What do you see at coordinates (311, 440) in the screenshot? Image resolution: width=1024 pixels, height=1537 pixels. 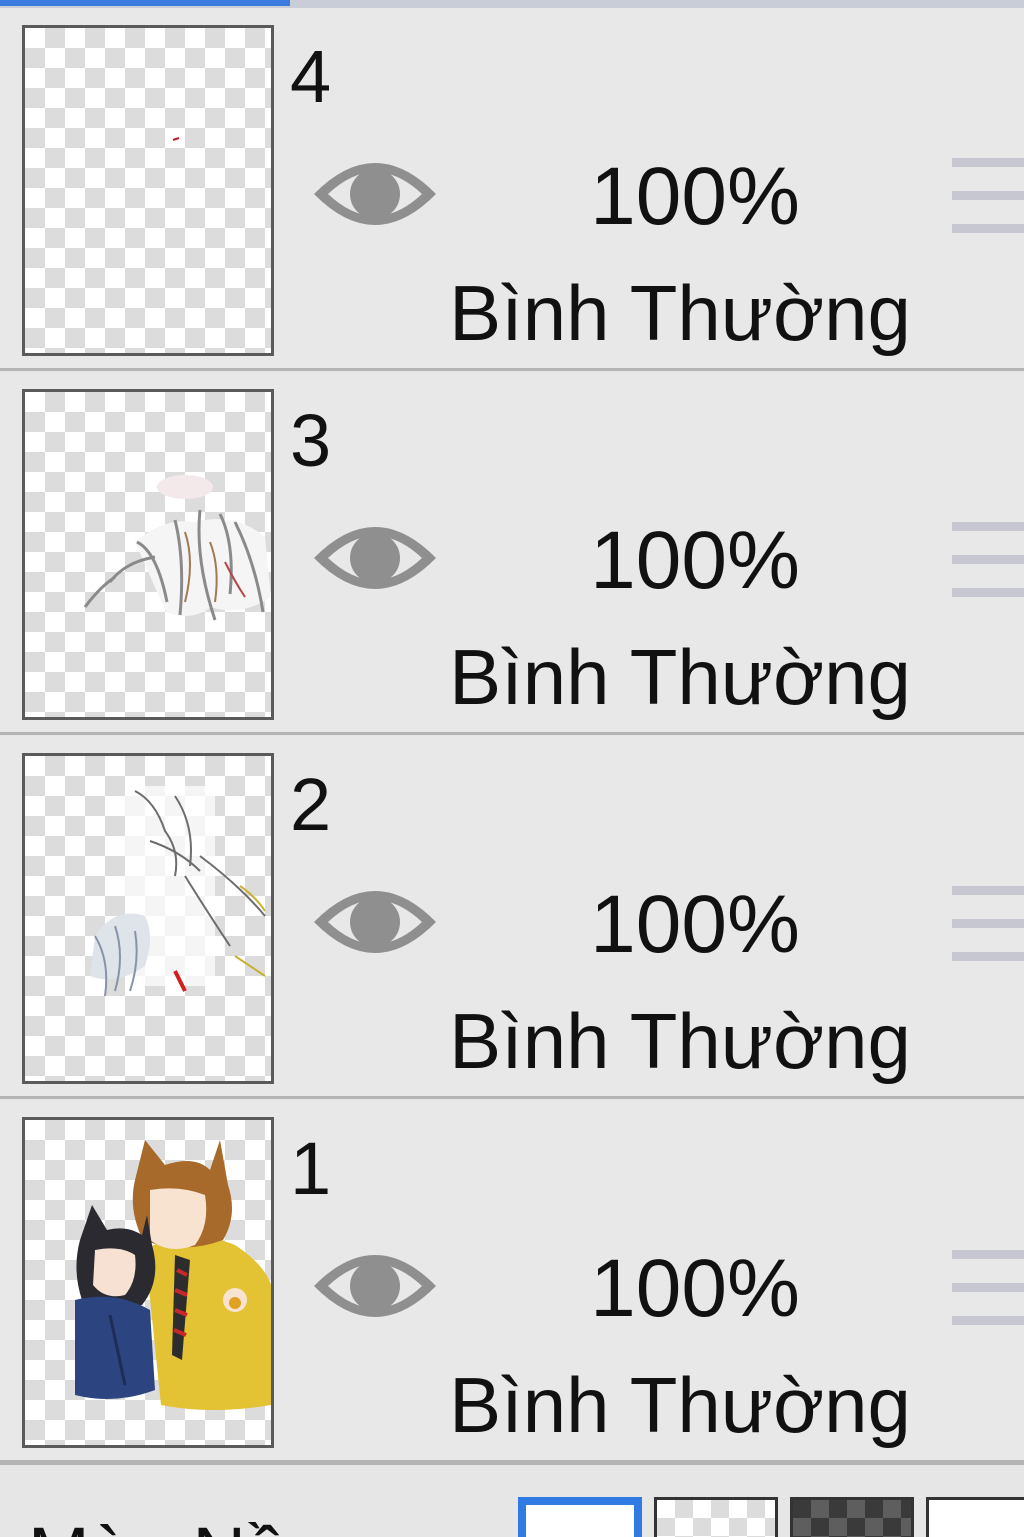 I see `layer-number: 3` at bounding box center [311, 440].